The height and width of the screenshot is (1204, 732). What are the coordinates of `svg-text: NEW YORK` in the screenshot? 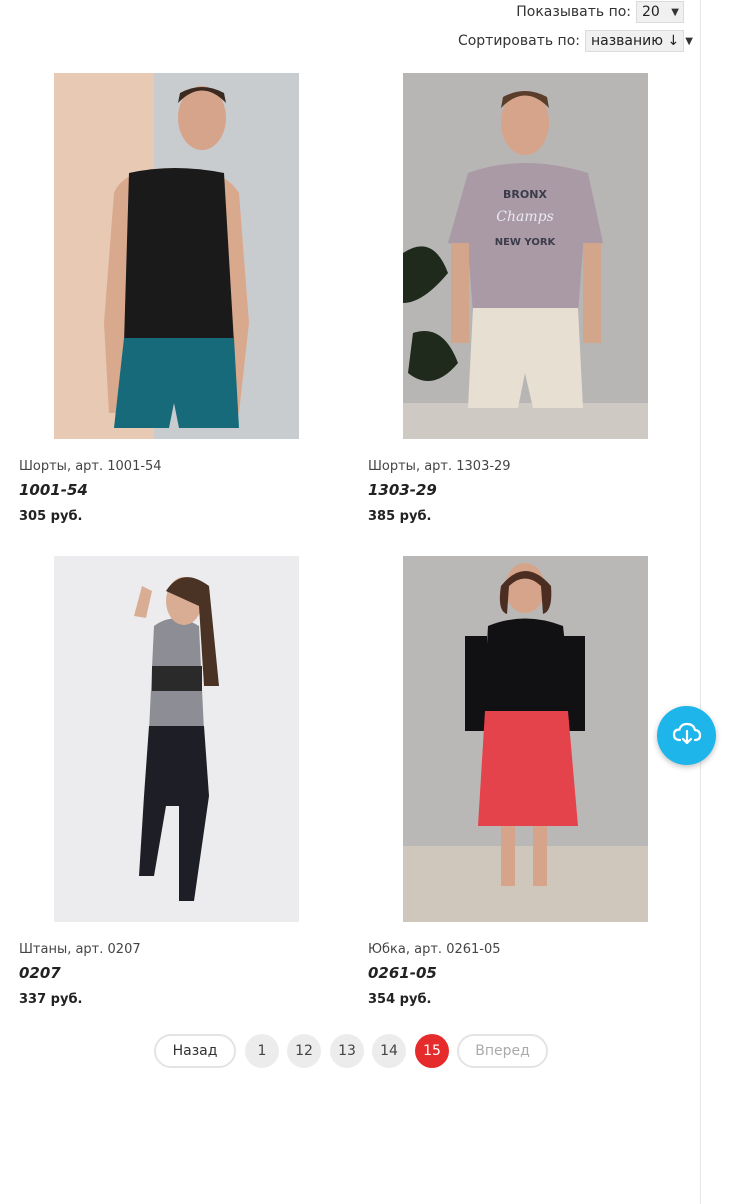 It's located at (526, 242).